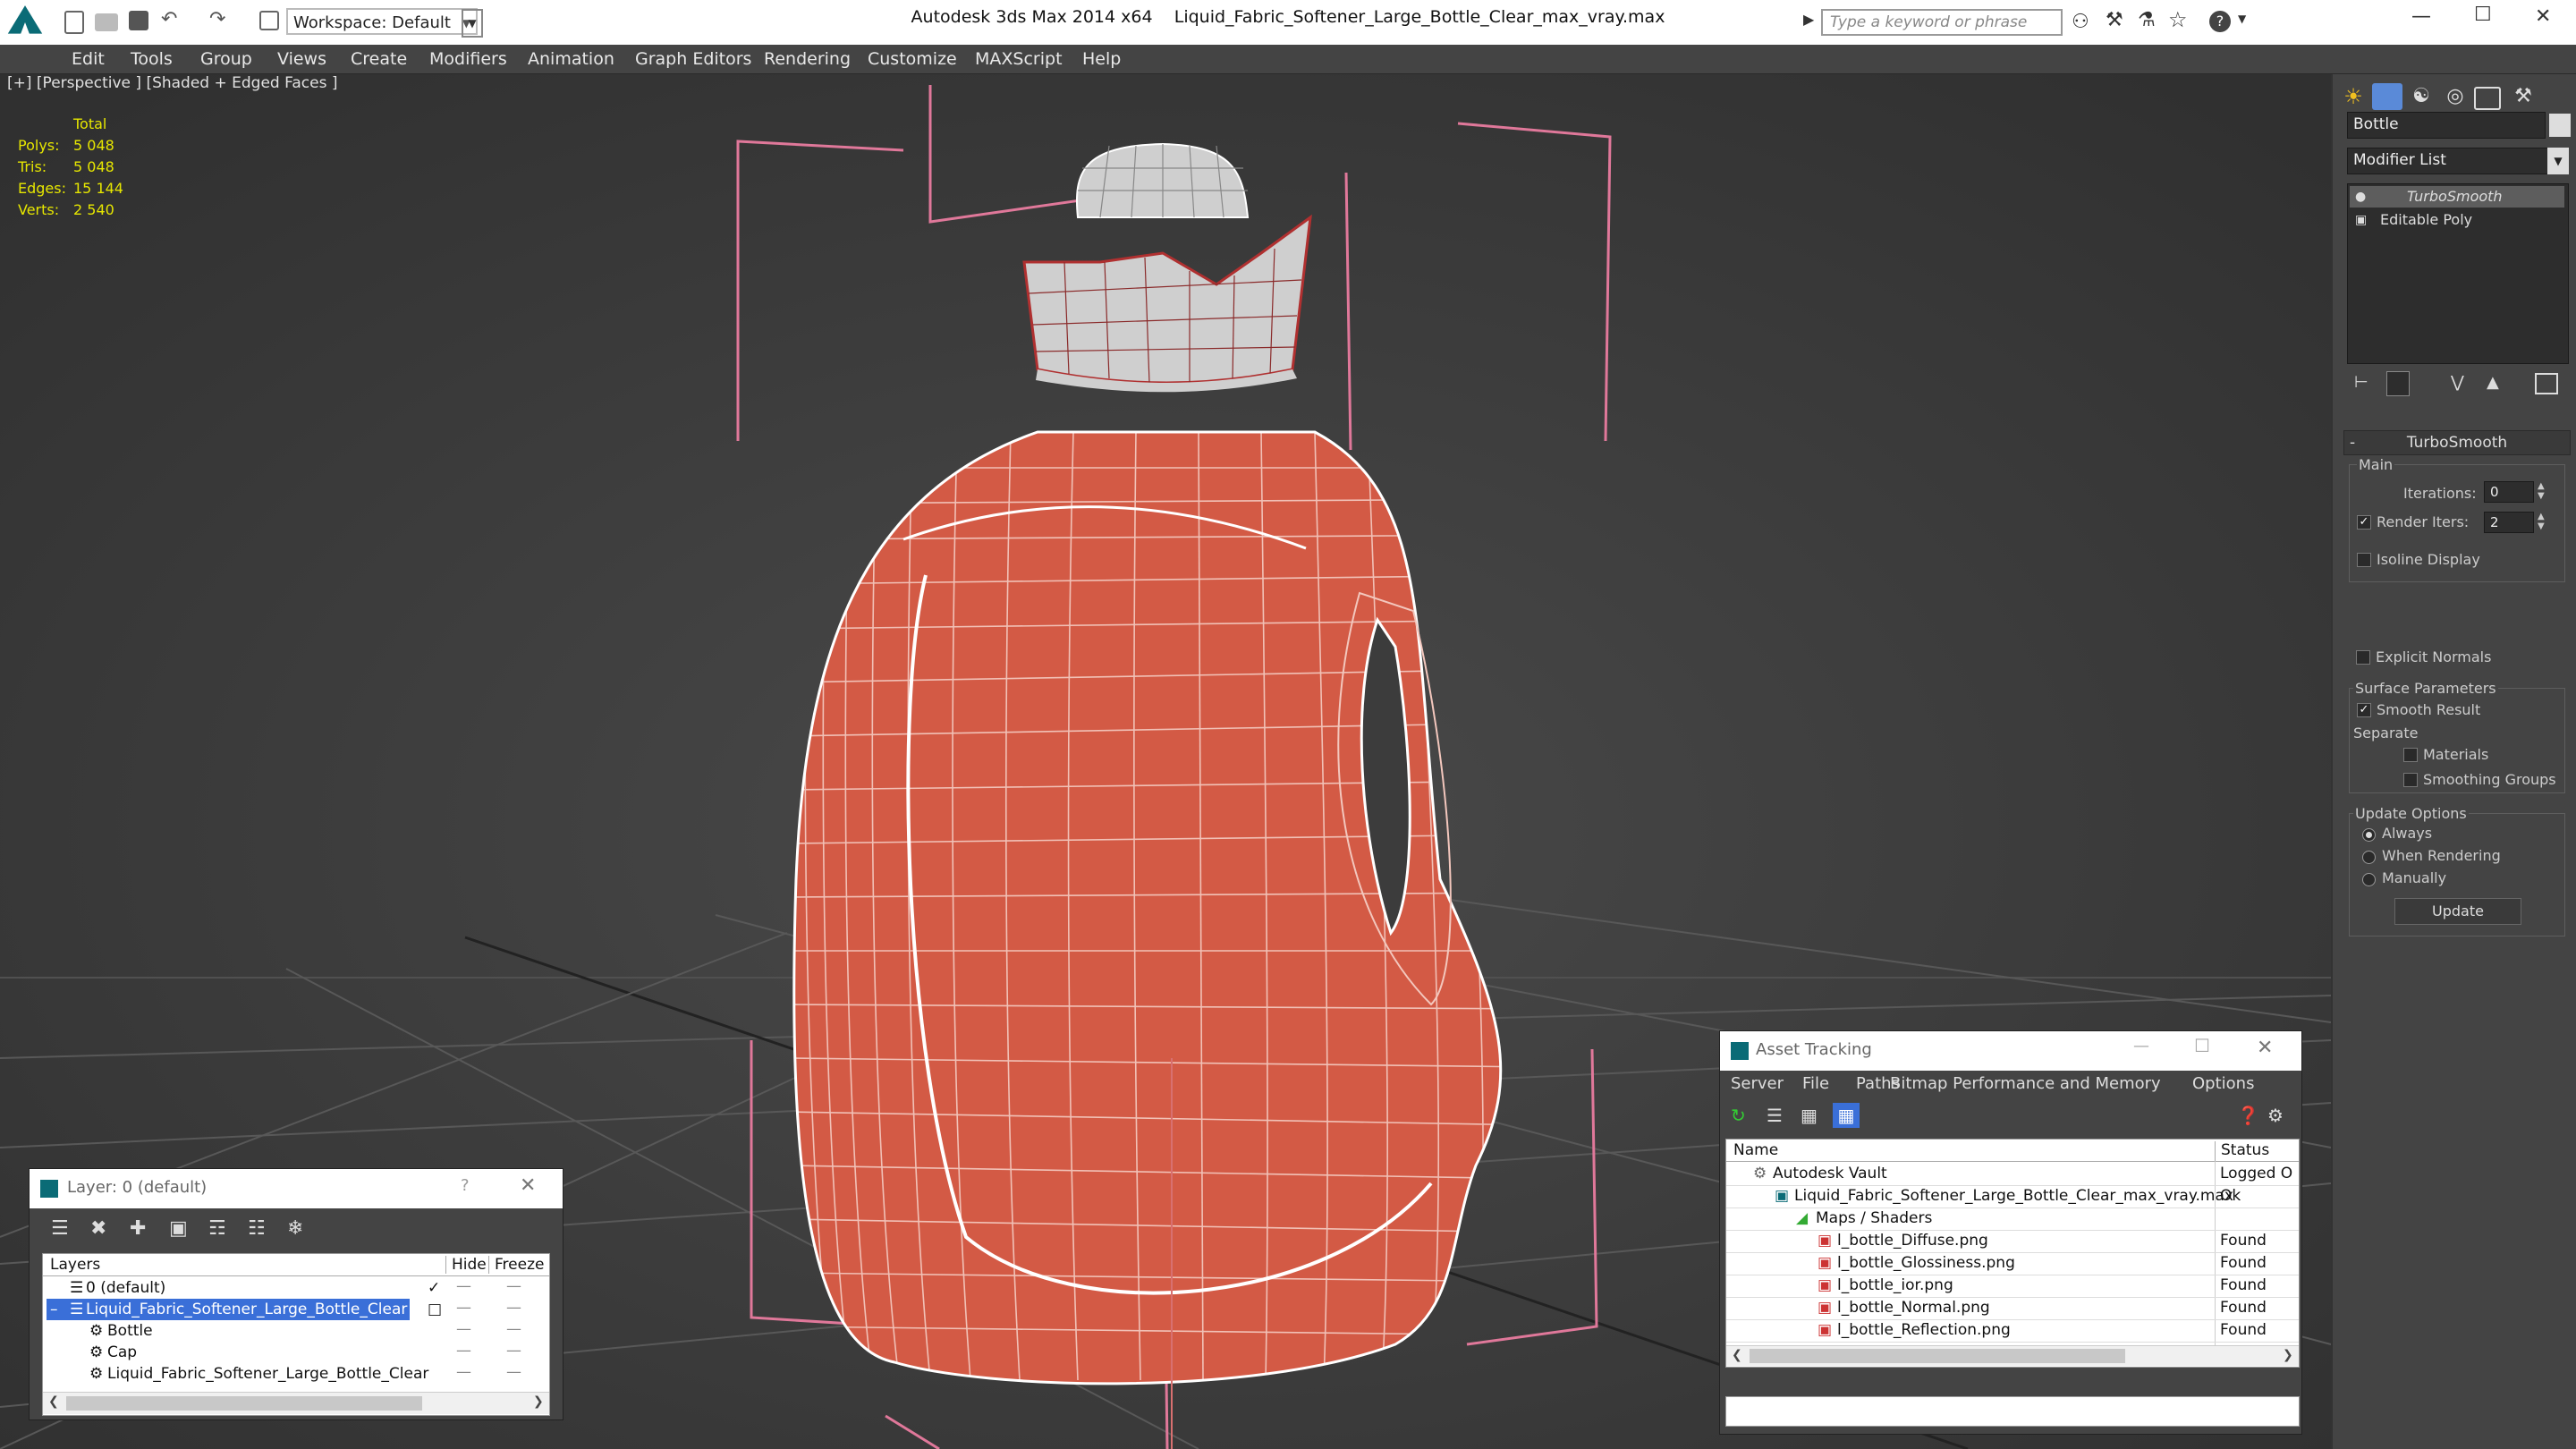  Describe the element at coordinates (2457, 442) in the screenshot. I see `rollout-header: - TurboSmooth` at that location.